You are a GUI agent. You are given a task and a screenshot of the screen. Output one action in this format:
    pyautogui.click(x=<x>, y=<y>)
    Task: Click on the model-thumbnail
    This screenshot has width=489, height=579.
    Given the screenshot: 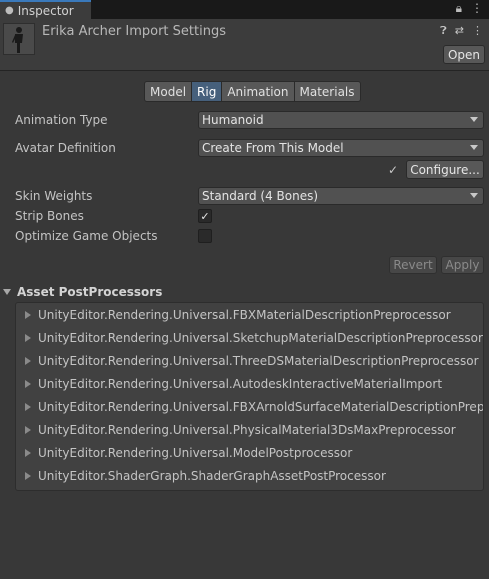 What is the action you would take?
    pyautogui.click(x=19, y=39)
    